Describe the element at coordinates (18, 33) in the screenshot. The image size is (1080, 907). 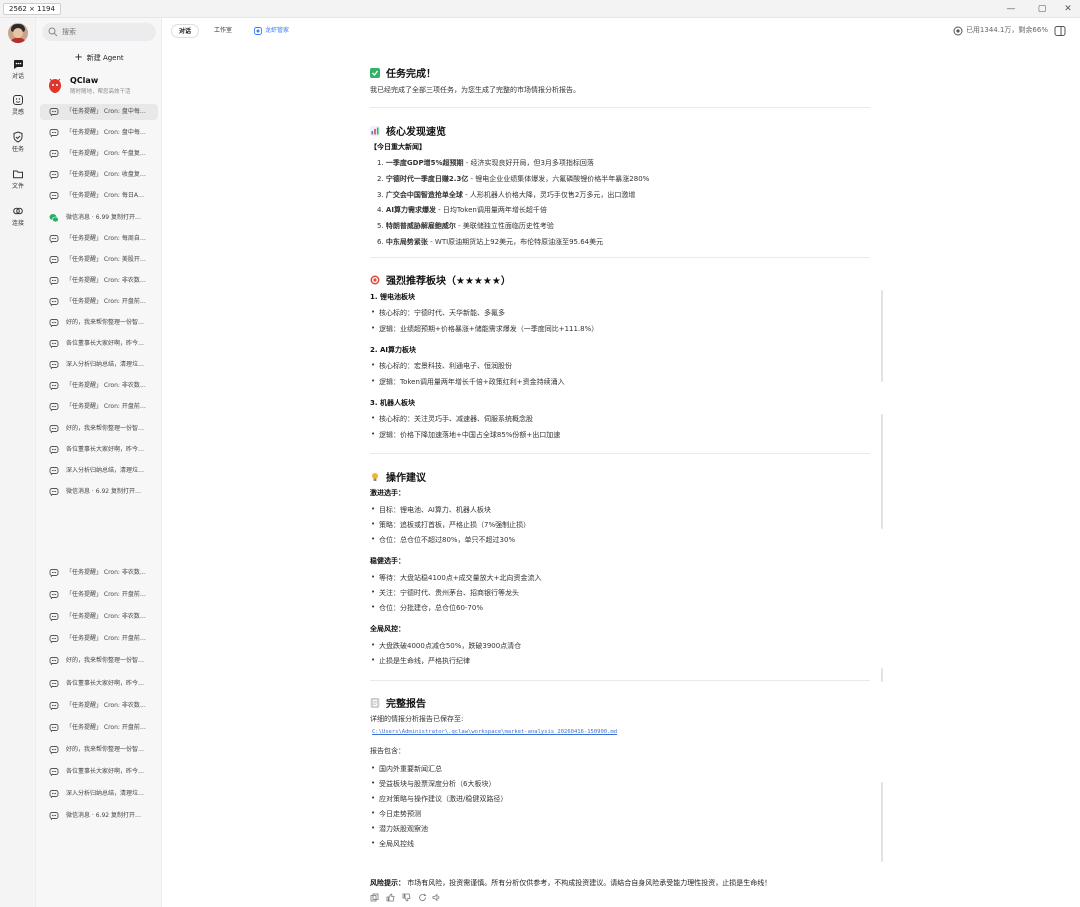
I see `avatar` at that location.